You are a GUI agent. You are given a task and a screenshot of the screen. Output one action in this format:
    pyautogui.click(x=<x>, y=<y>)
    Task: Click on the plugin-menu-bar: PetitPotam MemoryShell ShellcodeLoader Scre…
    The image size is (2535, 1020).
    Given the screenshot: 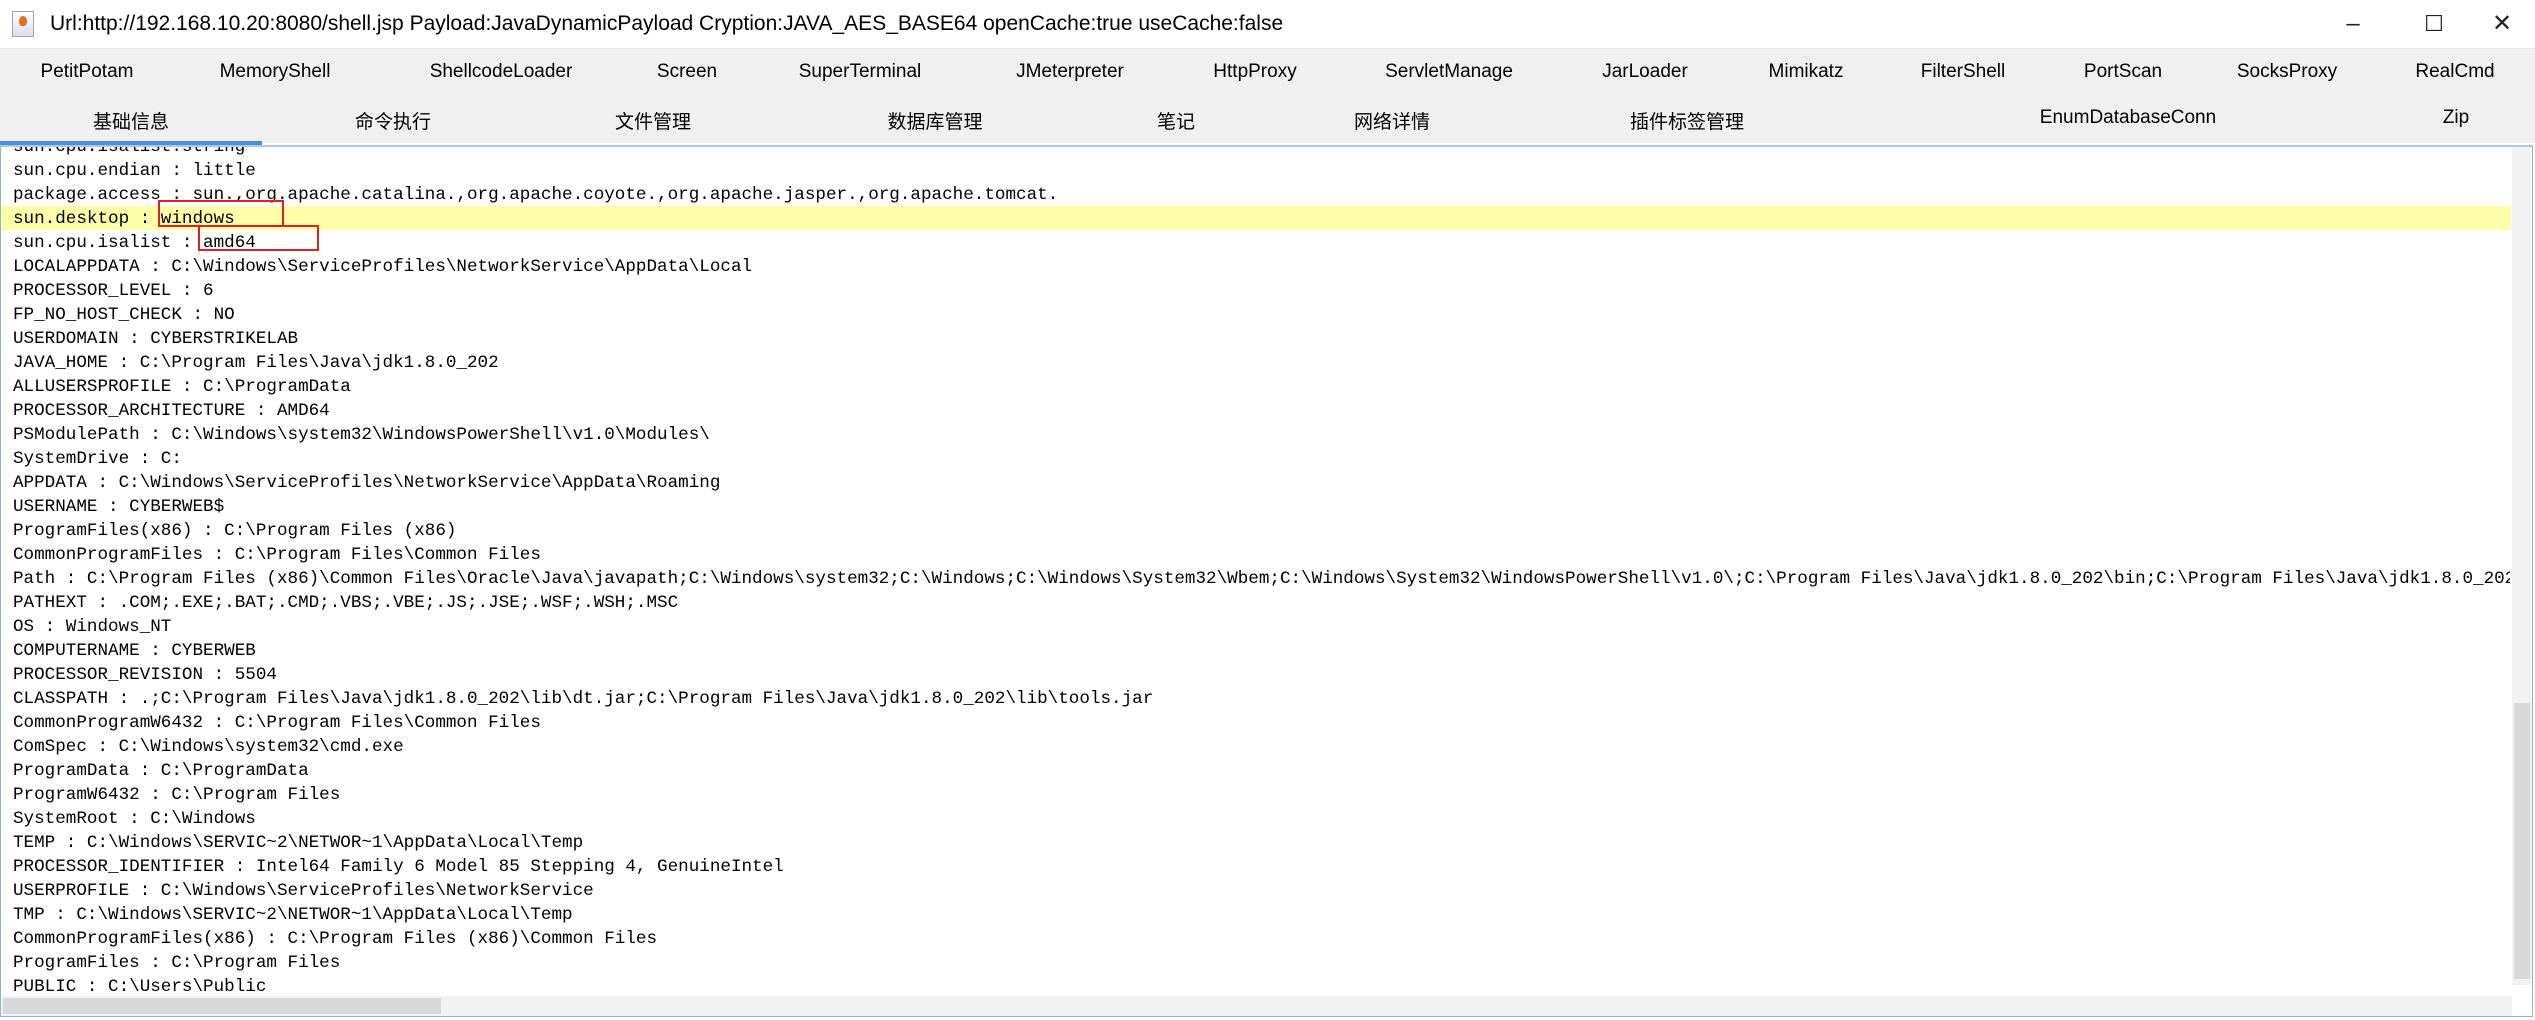 What is the action you would take?
    pyautogui.click(x=1267, y=96)
    